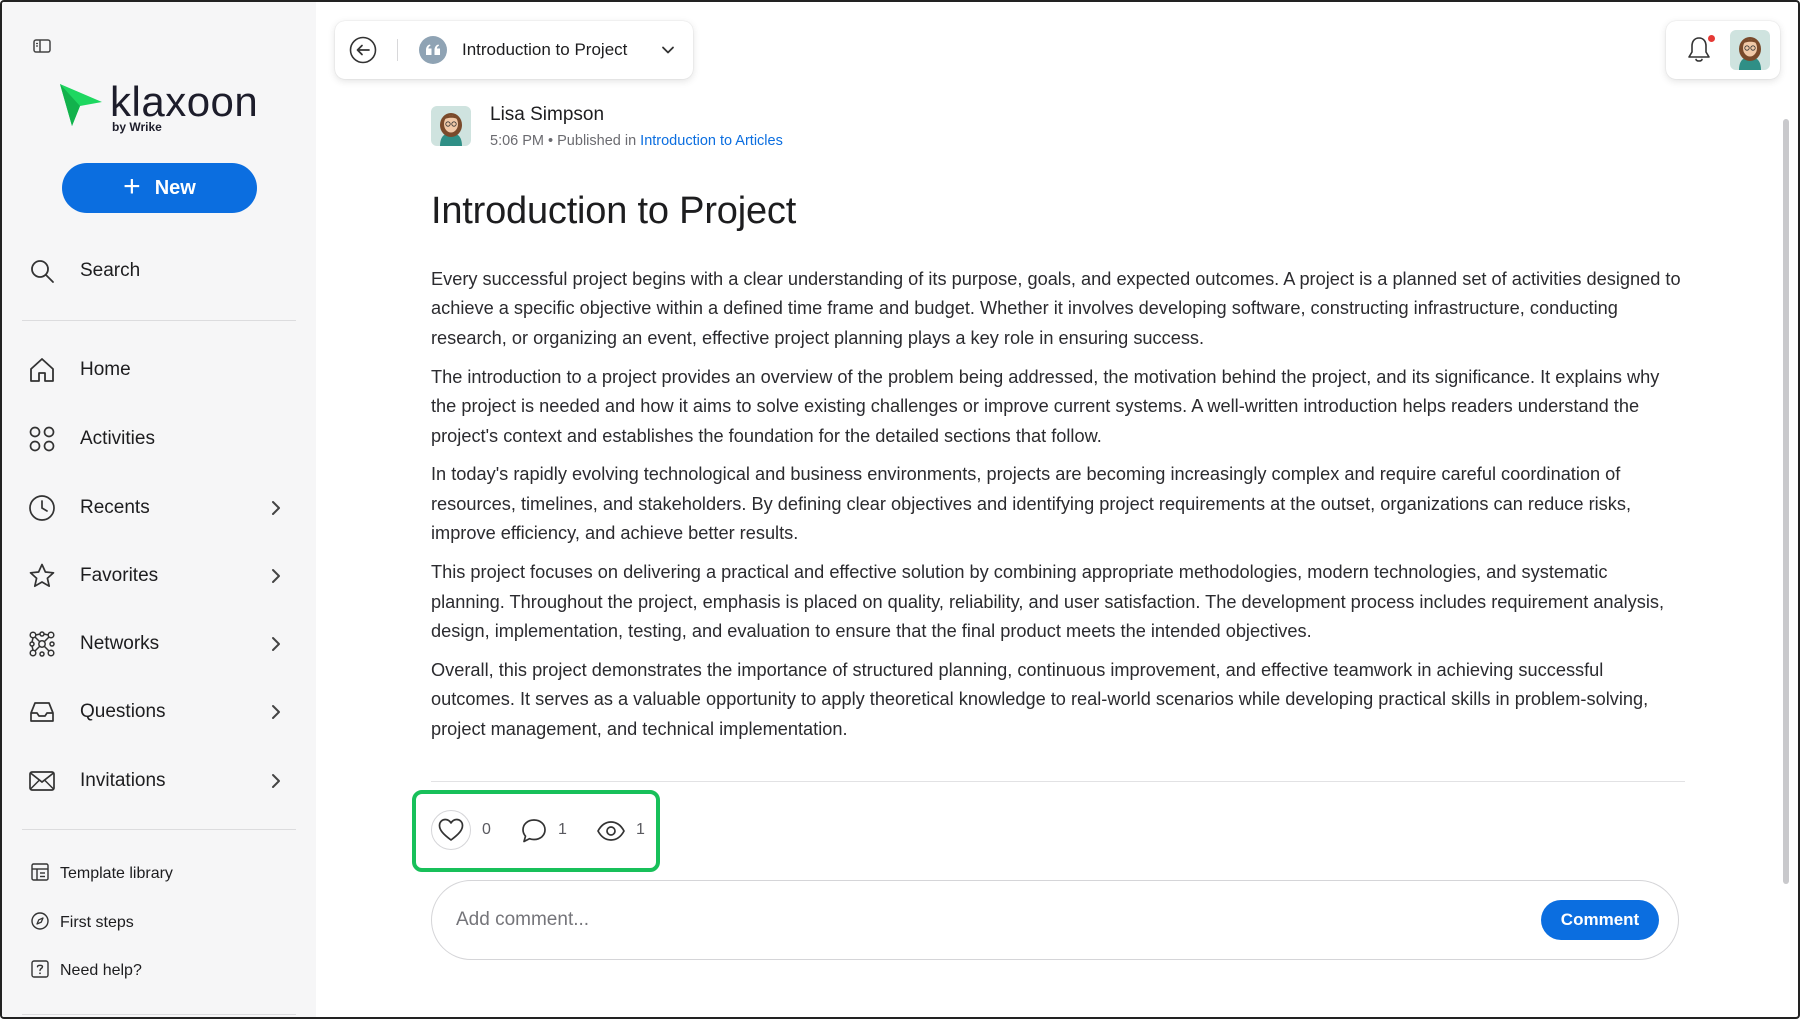 This screenshot has width=1800, height=1019. Describe the element at coordinates (119, 575) in the screenshot. I see `sidebar-item-label: Favorites` at that location.